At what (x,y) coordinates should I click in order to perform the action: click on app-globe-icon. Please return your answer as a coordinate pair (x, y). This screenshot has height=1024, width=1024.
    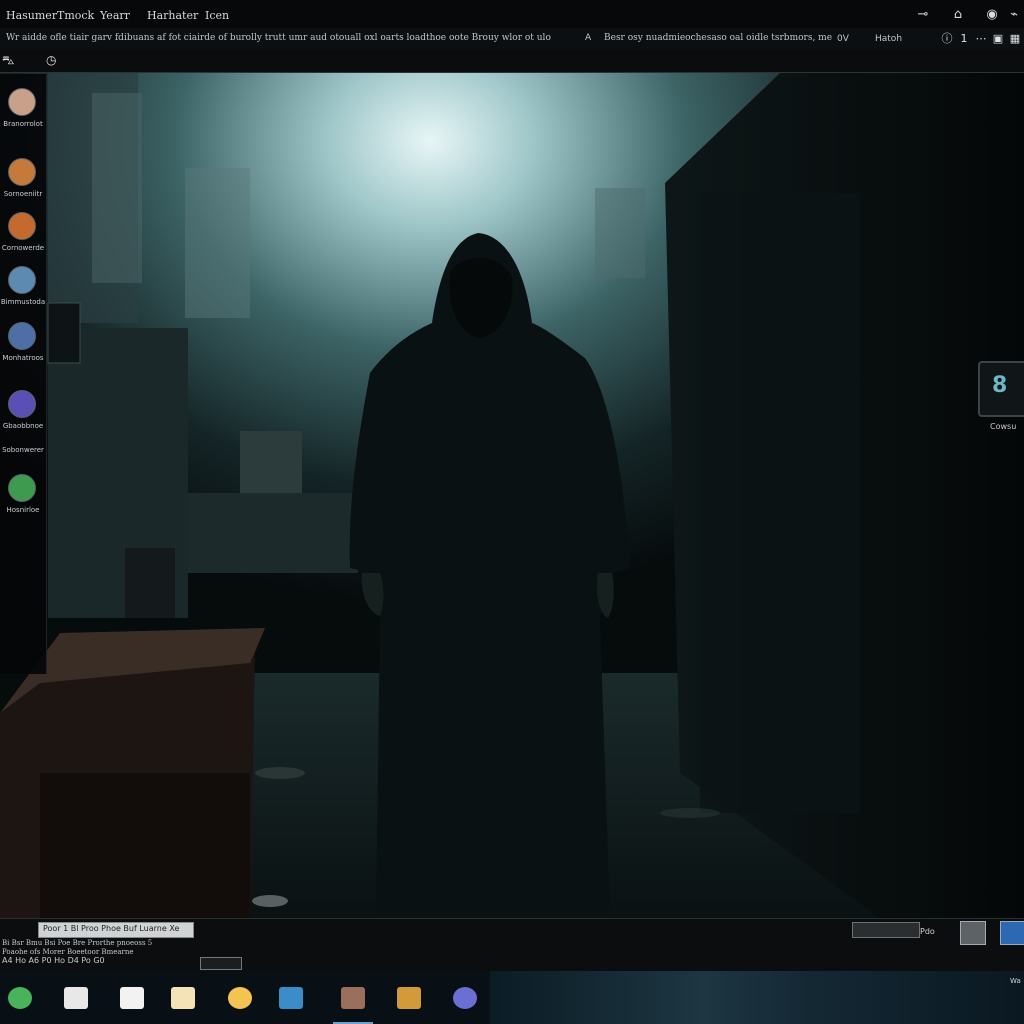
    Looking at the image, I should click on (465, 998).